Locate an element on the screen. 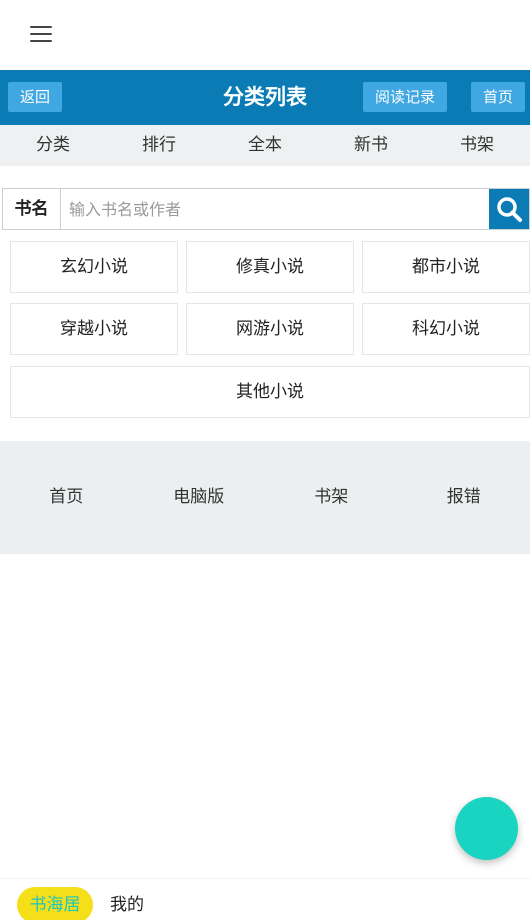 This screenshot has height=920, width=530. category-xiuzhen: 修真小说 is located at coordinates (270, 267).